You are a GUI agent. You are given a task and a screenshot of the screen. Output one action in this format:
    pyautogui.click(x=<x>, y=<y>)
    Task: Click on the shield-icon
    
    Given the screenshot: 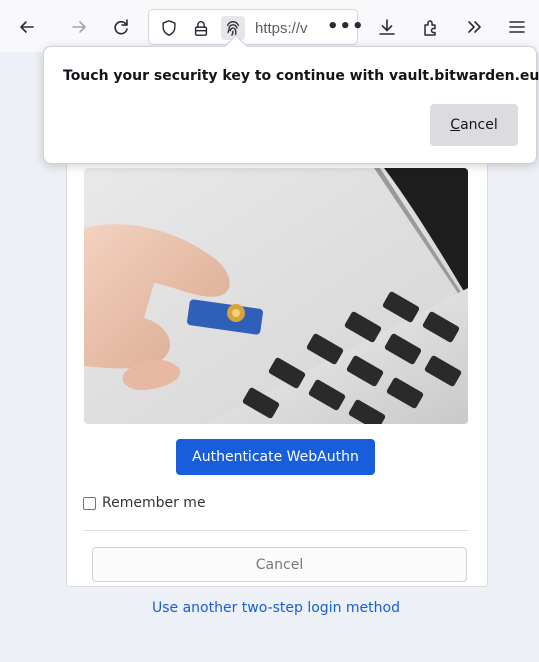 What is the action you would take?
    pyautogui.click(x=169, y=28)
    